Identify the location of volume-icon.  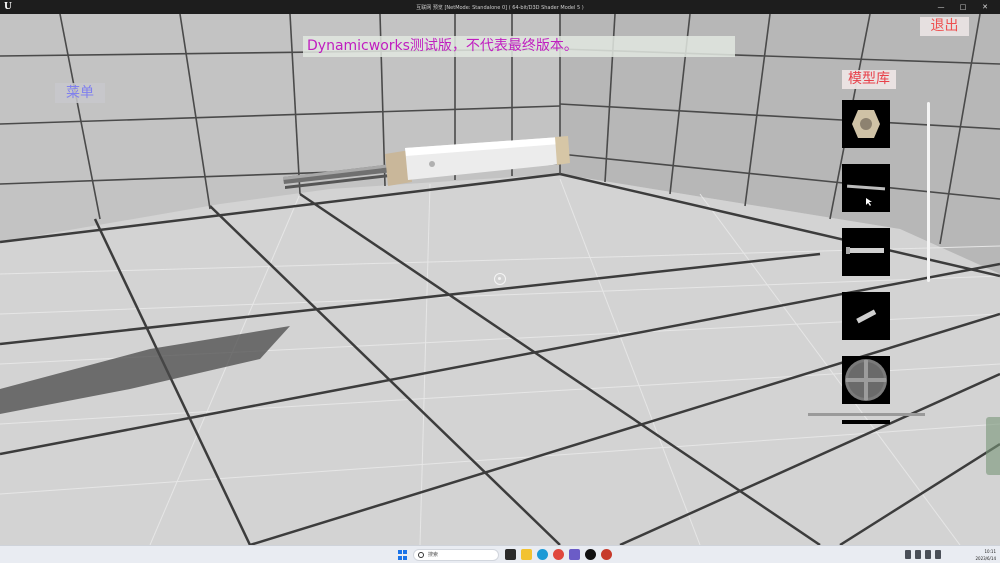
(928, 554).